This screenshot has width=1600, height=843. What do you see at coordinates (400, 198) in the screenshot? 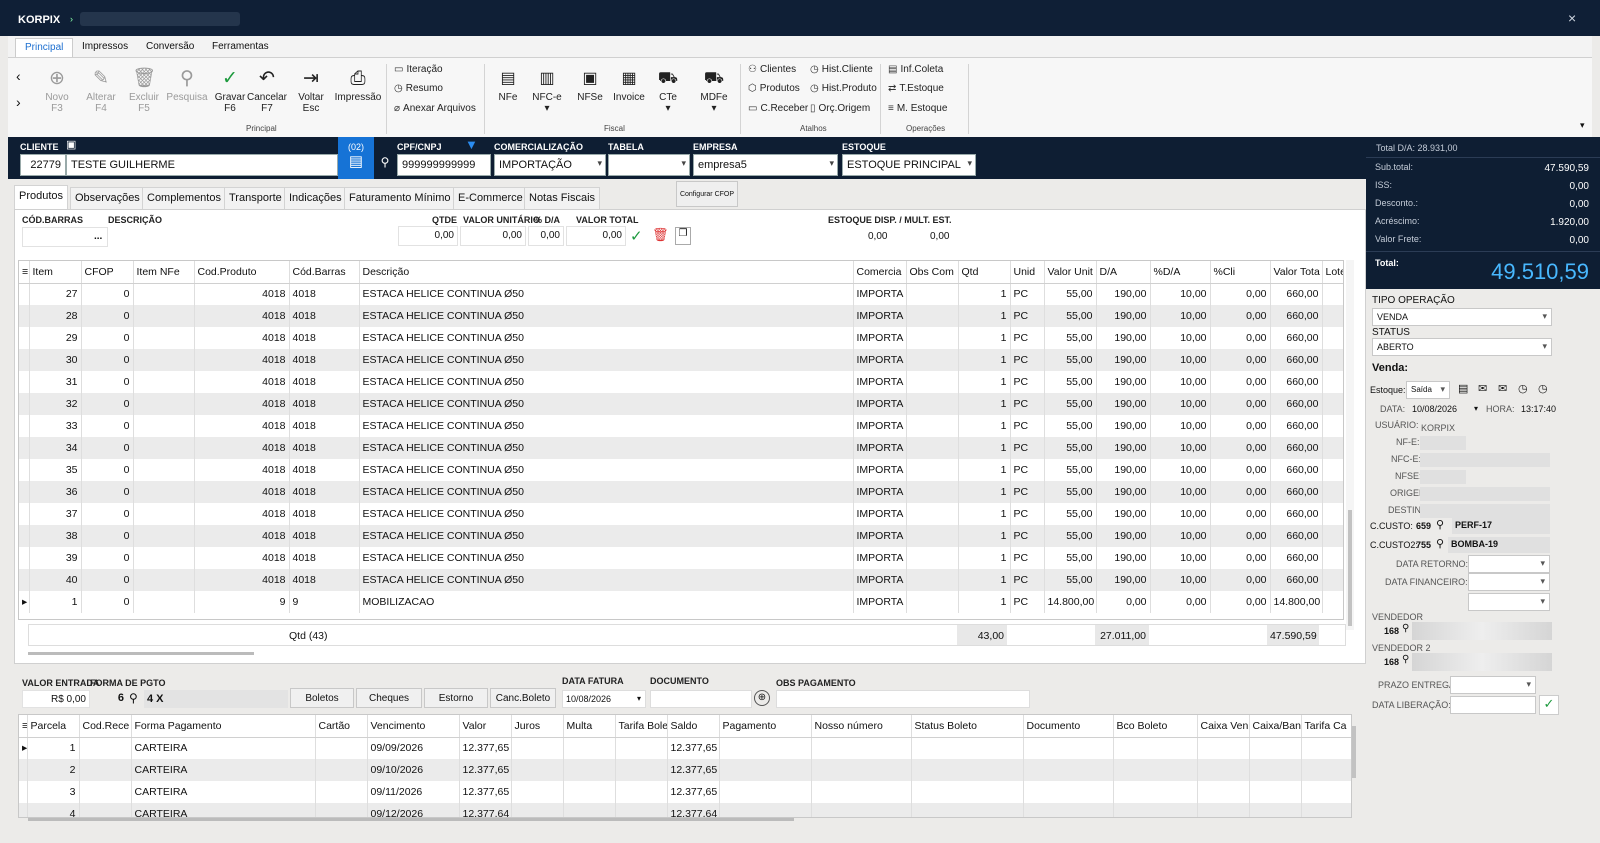
I see `tab-faturamento-minimo: Faturamento Mínimo` at bounding box center [400, 198].